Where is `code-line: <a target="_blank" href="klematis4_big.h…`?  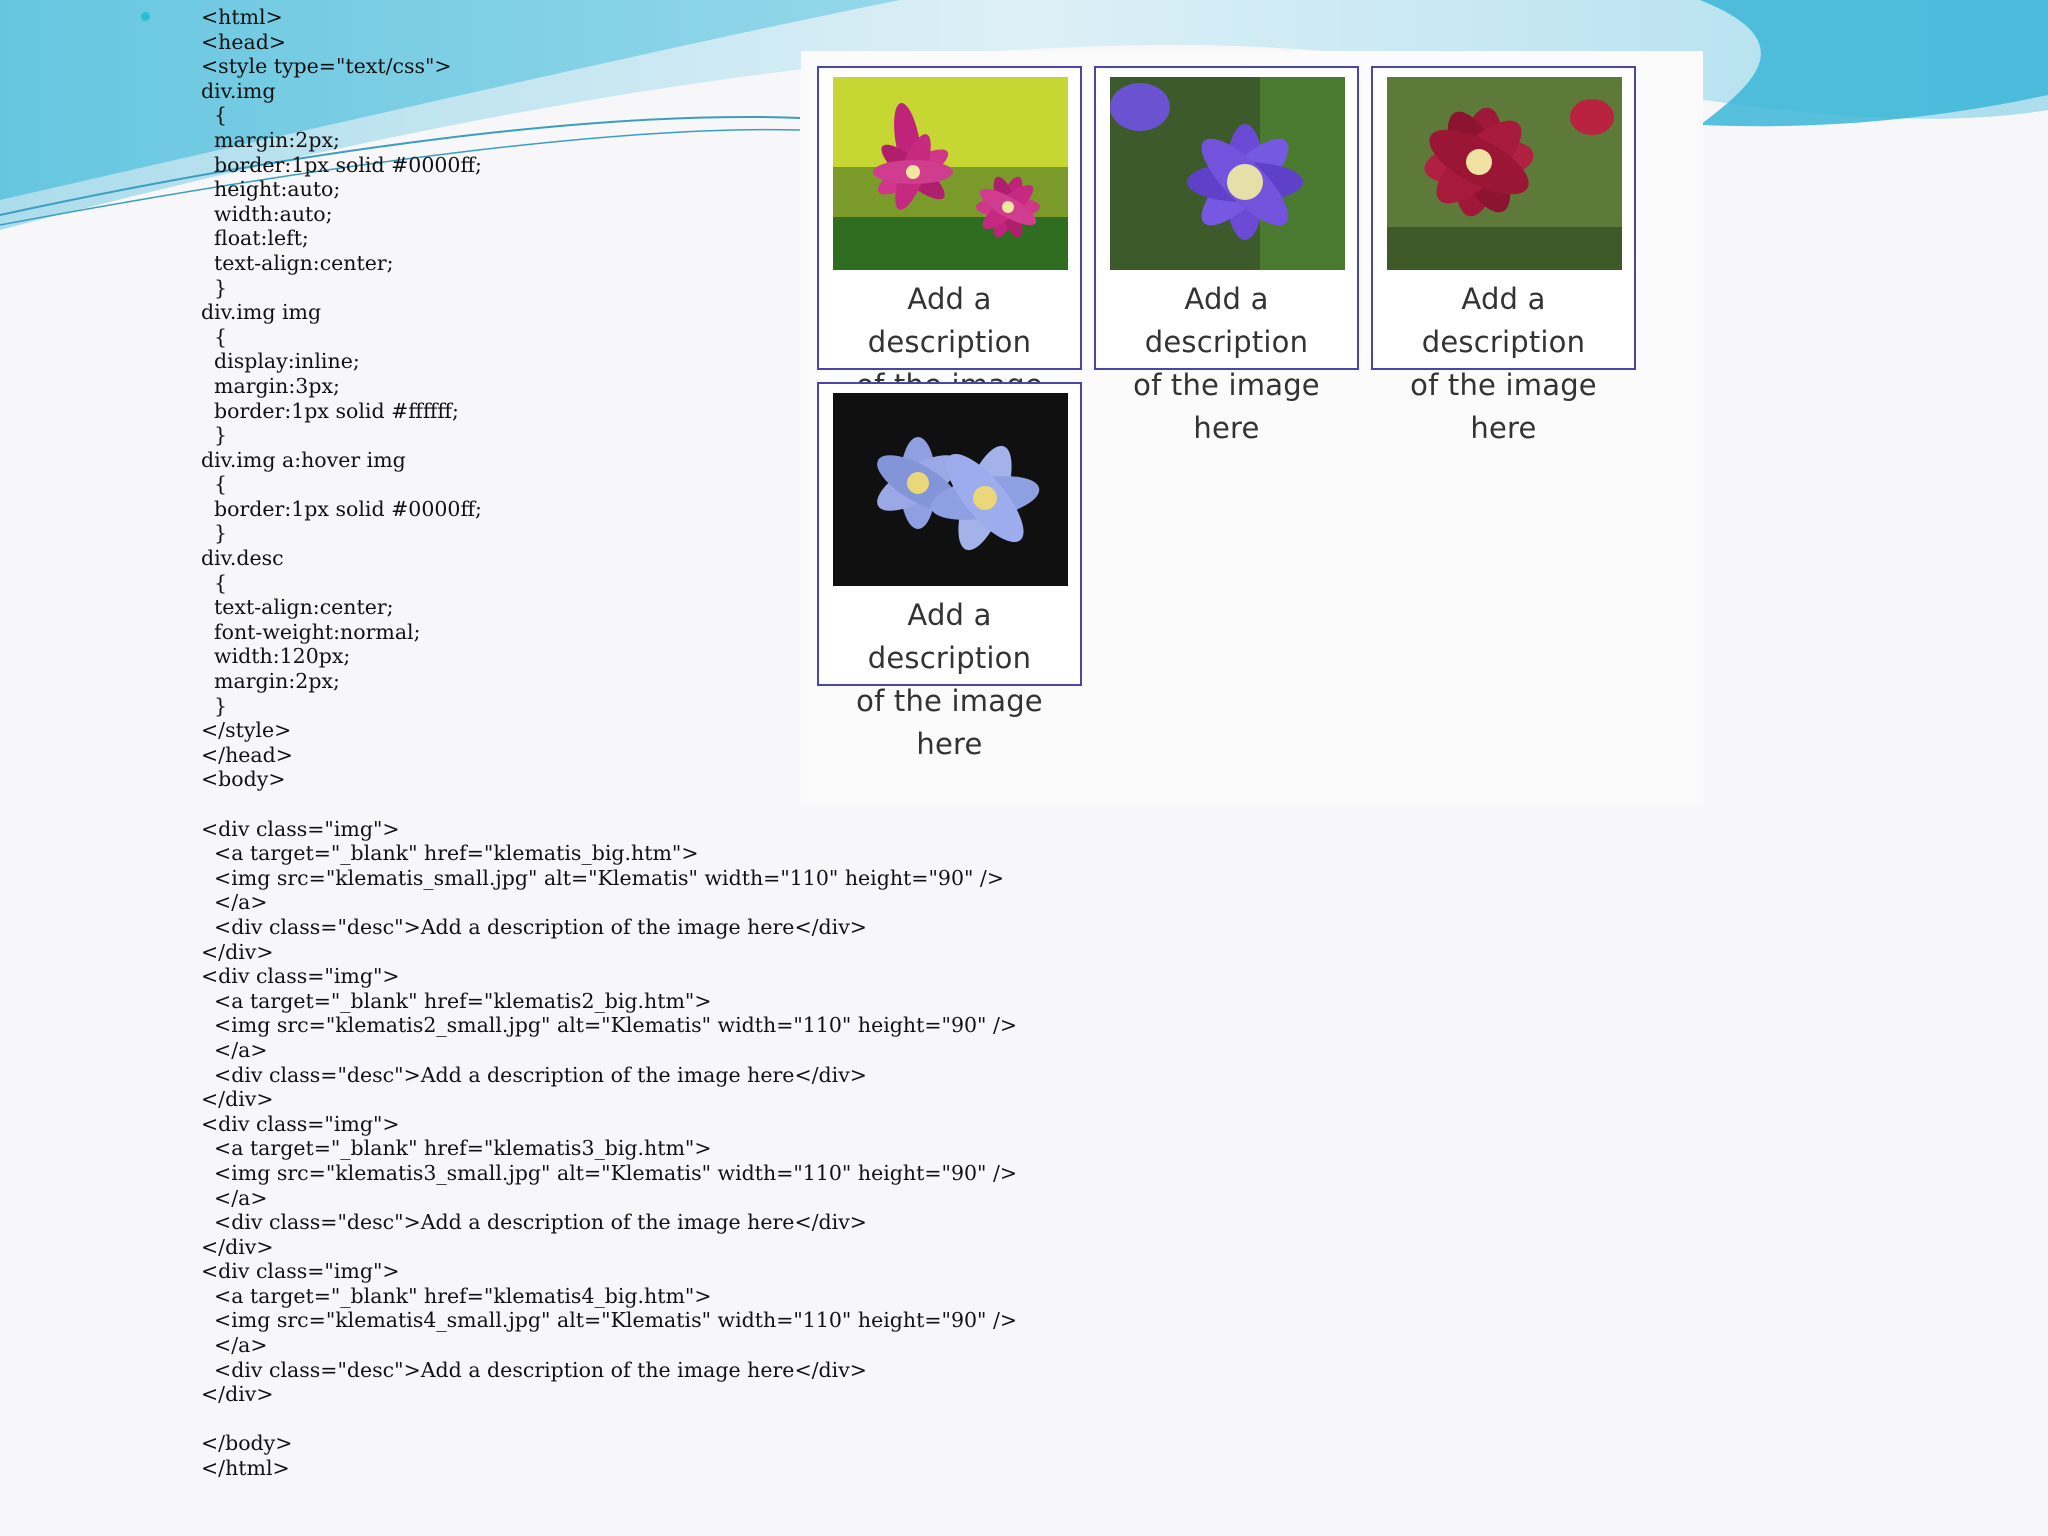
code-line: <a target="_blank" href="klematis4_big.h… is located at coordinates (456, 1295).